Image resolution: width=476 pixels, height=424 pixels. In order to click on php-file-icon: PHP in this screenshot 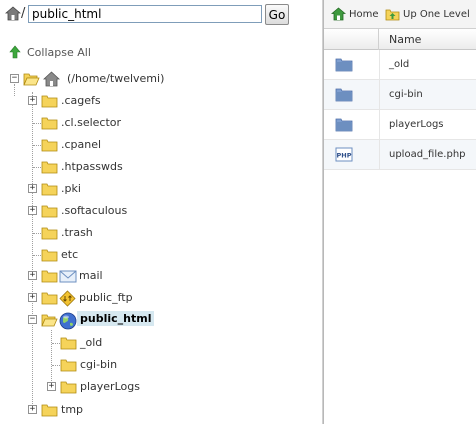, I will do `click(344, 154)`.